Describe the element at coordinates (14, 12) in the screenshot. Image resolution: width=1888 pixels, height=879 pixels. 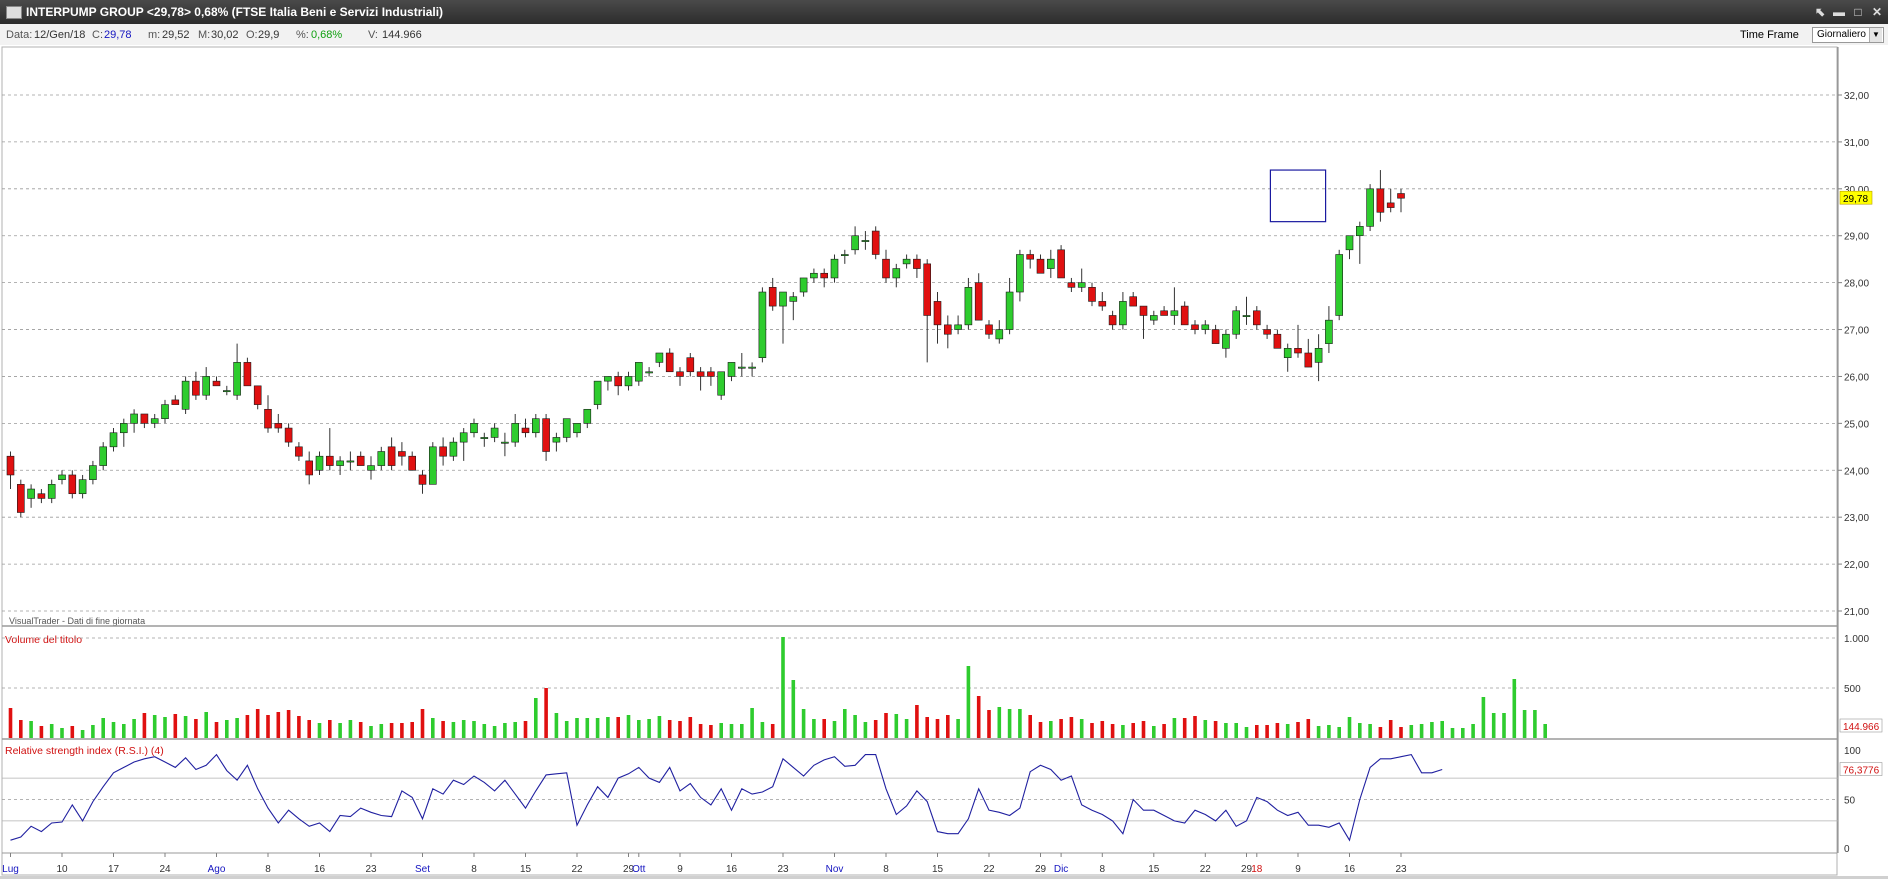
I see `app-icon` at that location.